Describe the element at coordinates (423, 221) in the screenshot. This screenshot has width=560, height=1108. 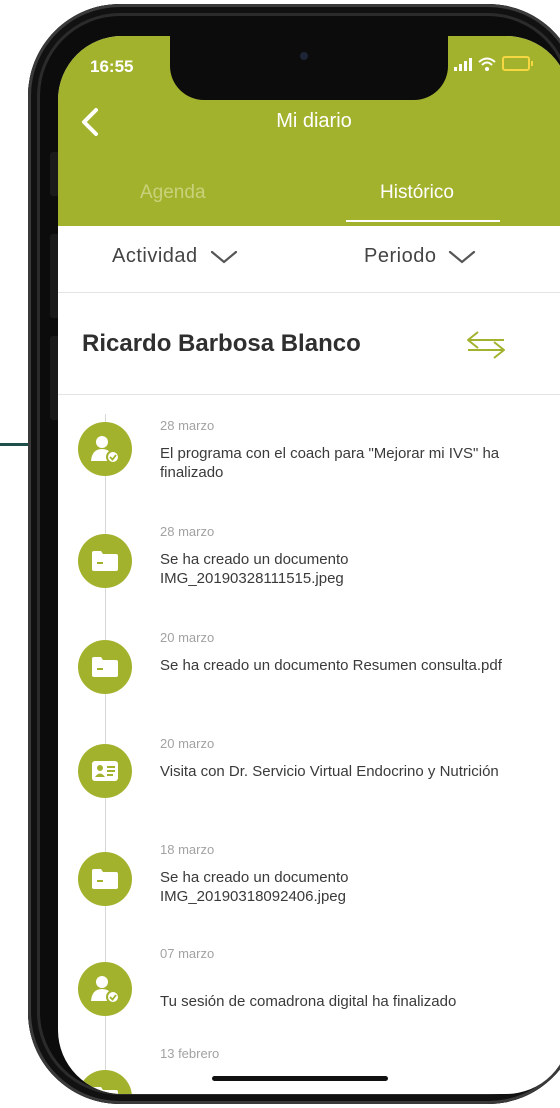
I see `active-tab-indicator` at that location.